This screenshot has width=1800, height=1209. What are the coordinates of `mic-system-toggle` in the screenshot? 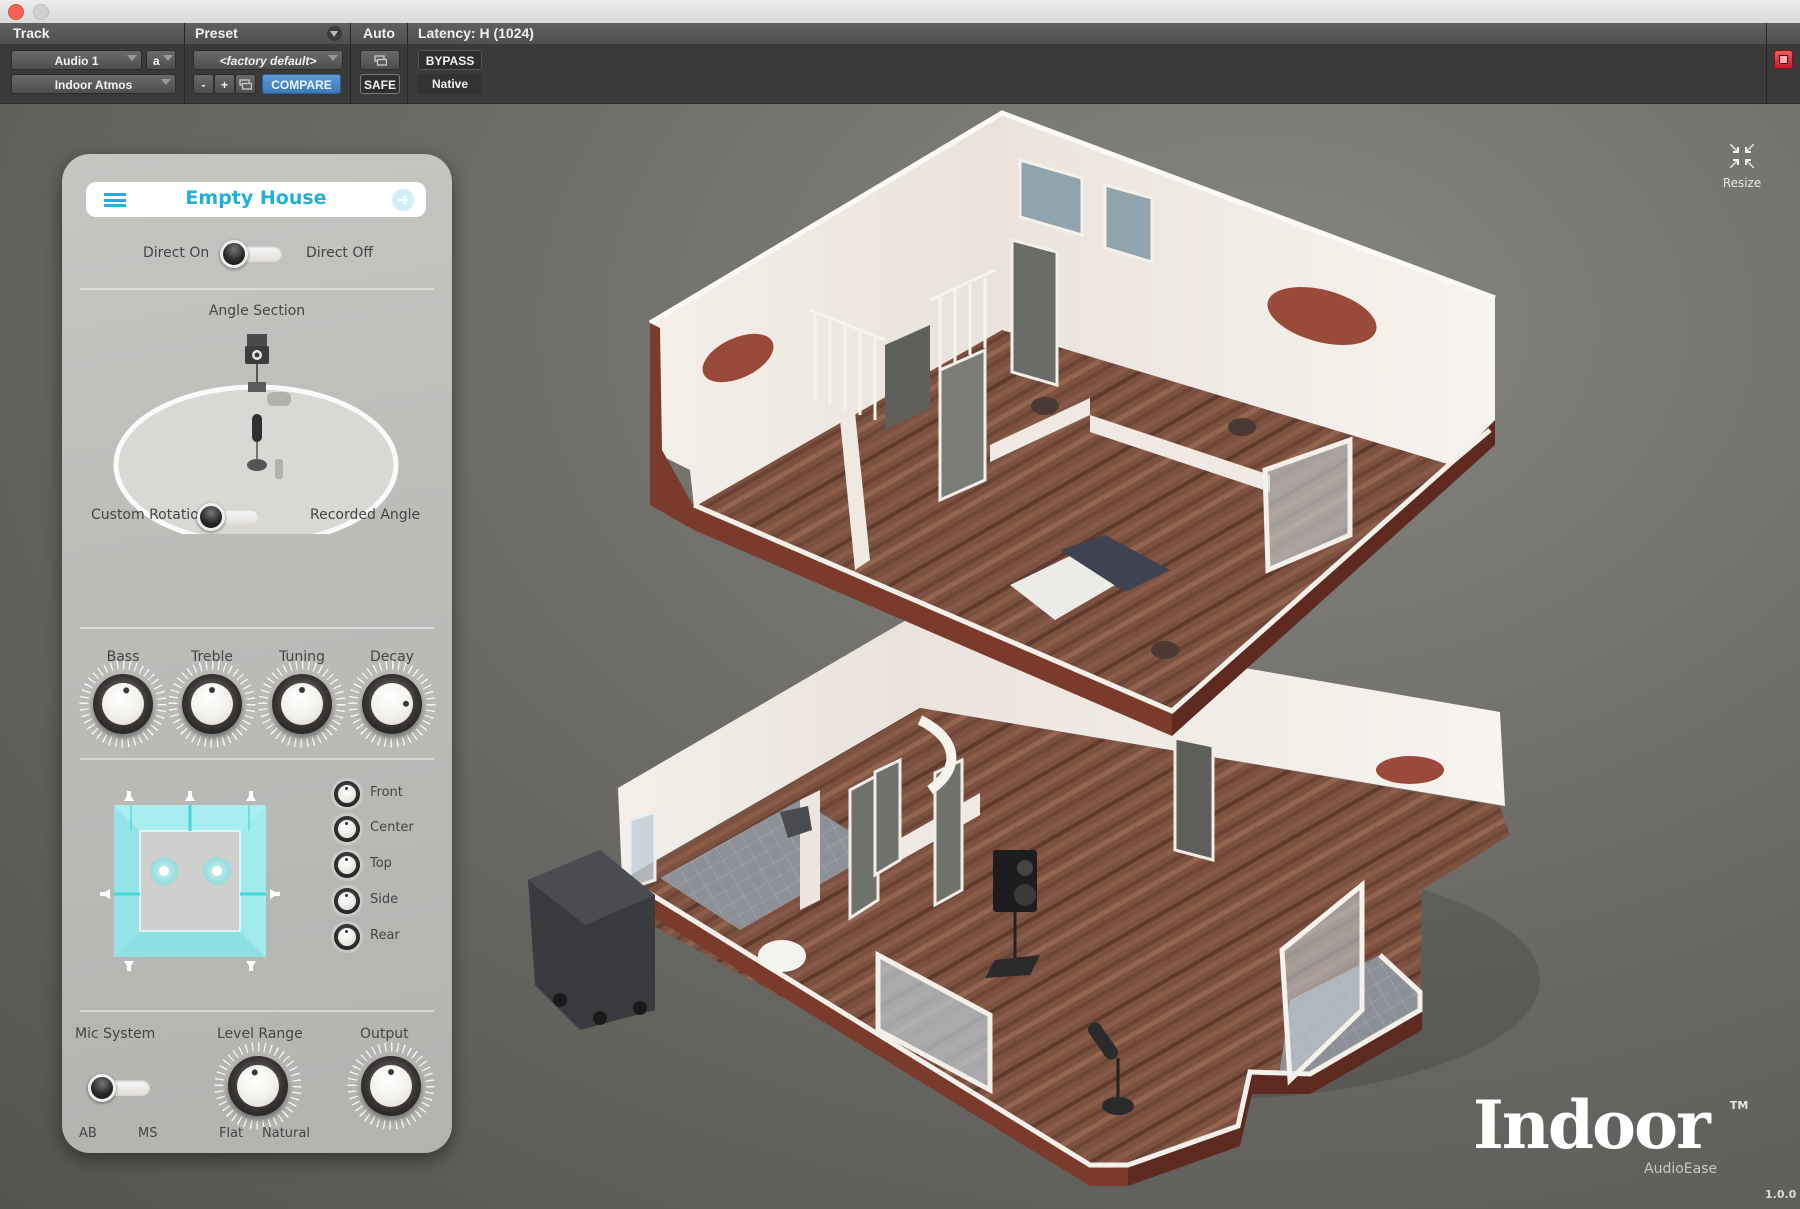 It's located at (119, 1088).